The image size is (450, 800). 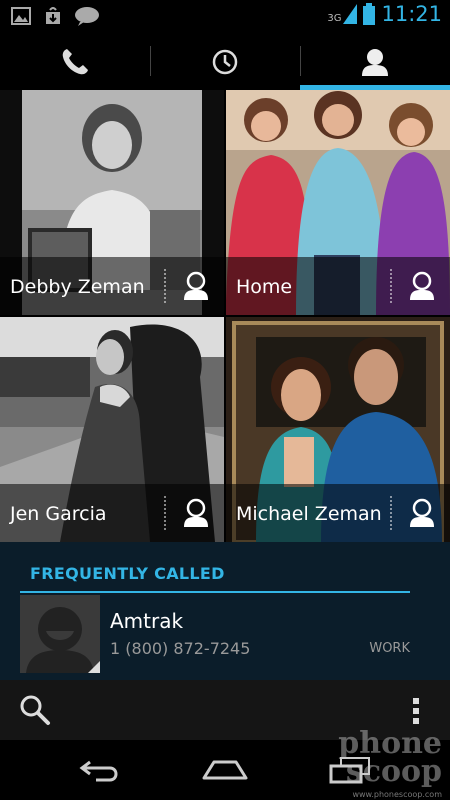 I want to click on search-icon, so click(x=35, y=710).